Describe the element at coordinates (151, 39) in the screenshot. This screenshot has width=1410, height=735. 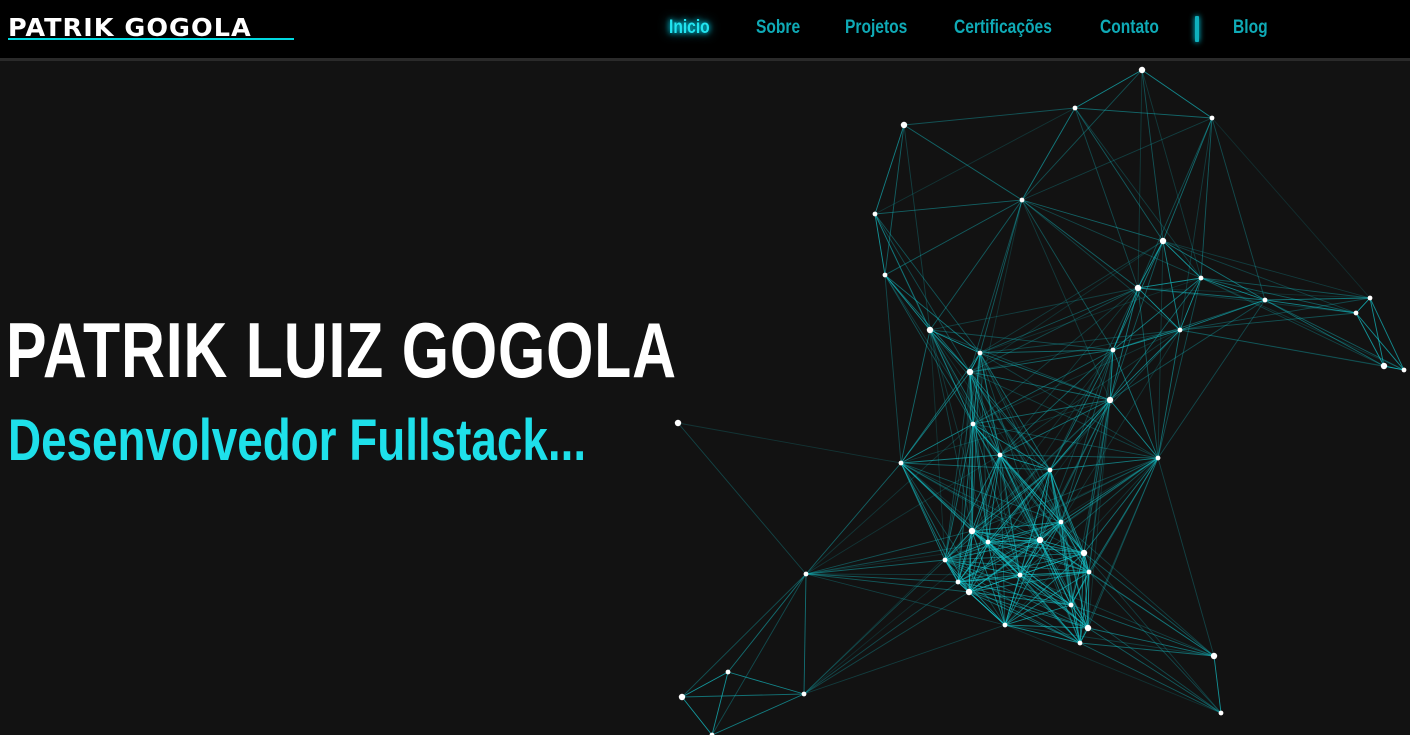
I see `logo-underline` at that location.